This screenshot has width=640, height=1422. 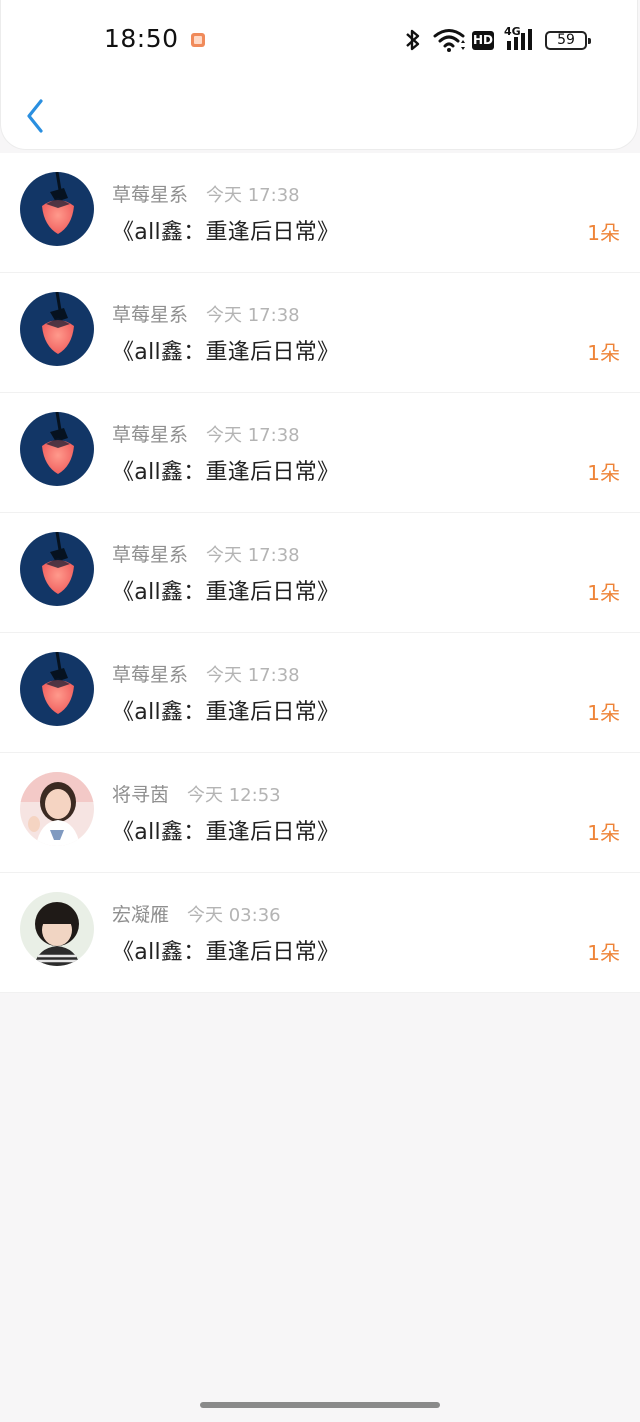 What do you see at coordinates (320, 40) in the screenshot?
I see `status-bar: 18:50 HD 4G 59` at bounding box center [320, 40].